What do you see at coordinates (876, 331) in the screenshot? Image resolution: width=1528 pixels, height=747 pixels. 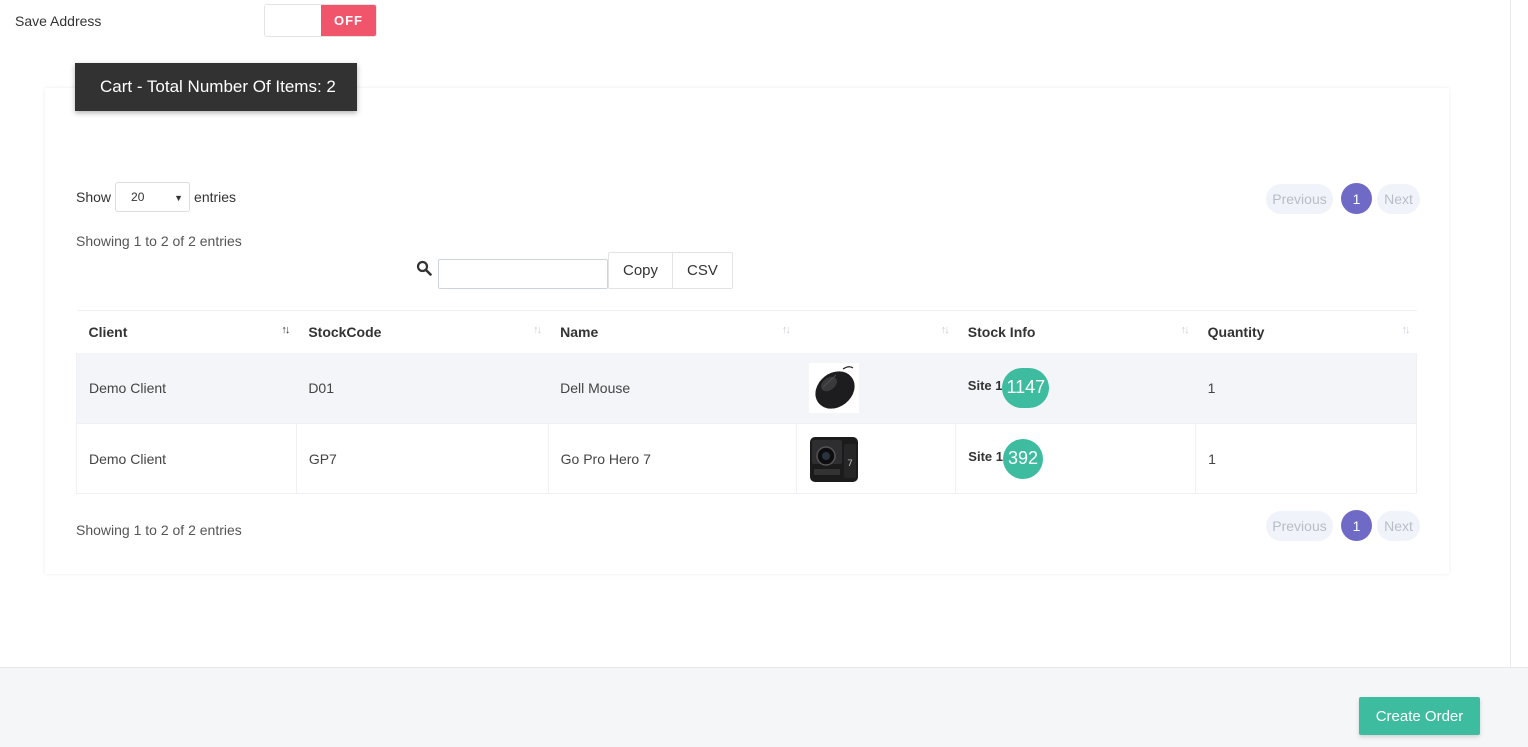 I see `column-header-image: ↑↓` at bounding box center [876, 331].